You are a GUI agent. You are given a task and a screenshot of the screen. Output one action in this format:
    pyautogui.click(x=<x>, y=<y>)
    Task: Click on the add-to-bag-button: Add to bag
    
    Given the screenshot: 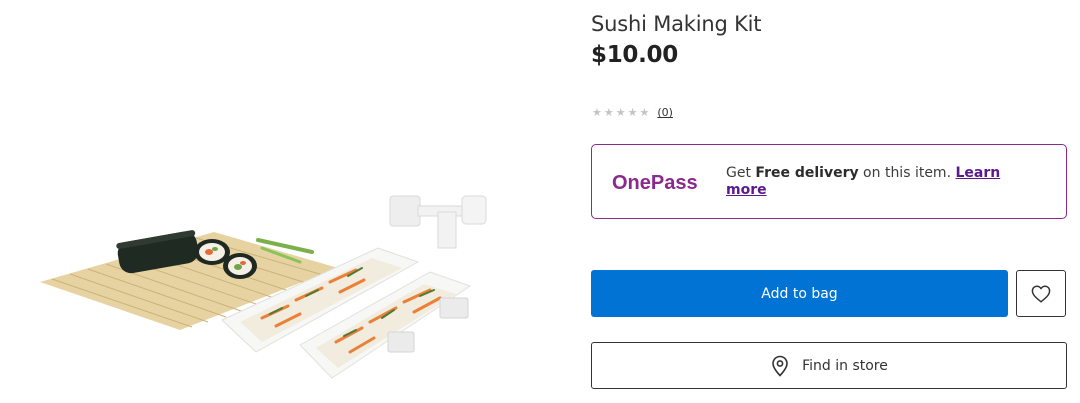 What is the action you would take?
    pyautogui.click(x=799, y=293)
    